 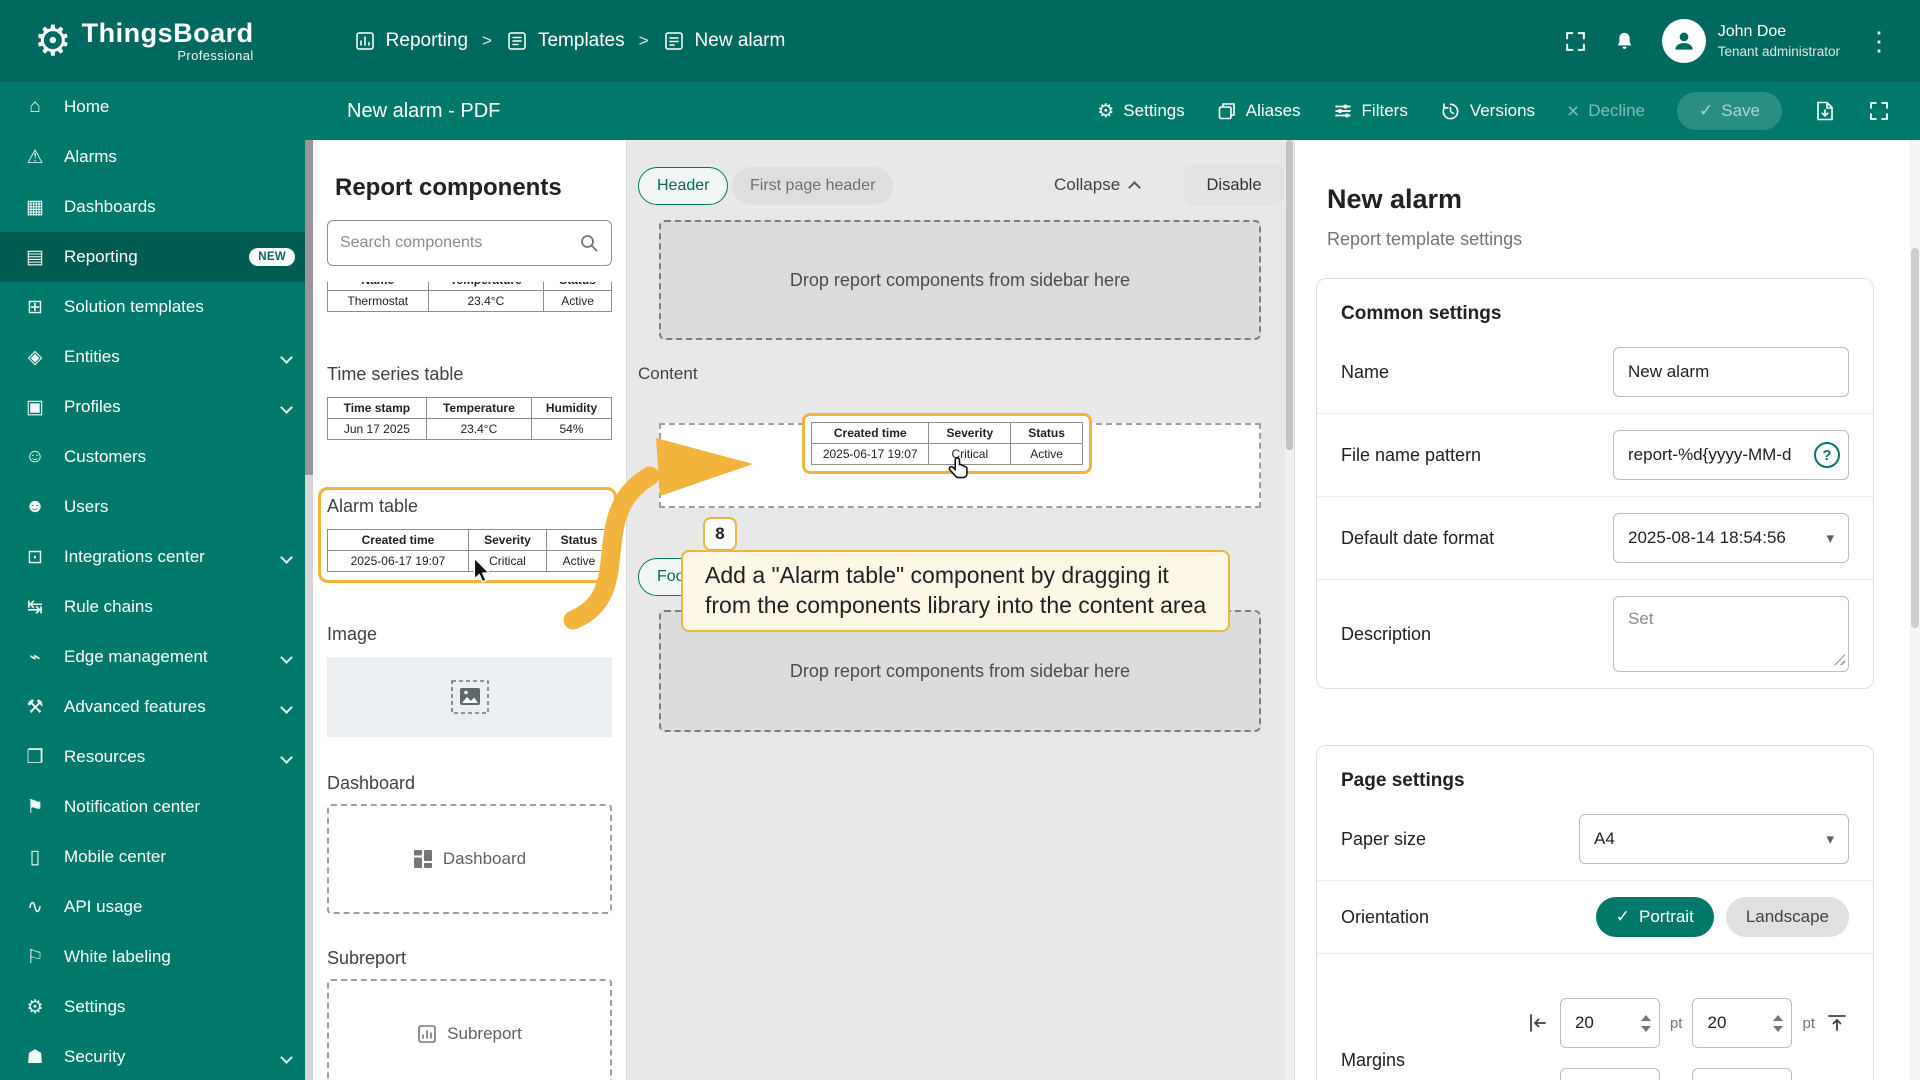 I want to click on bell-icon, so click(x=1624, y=40).